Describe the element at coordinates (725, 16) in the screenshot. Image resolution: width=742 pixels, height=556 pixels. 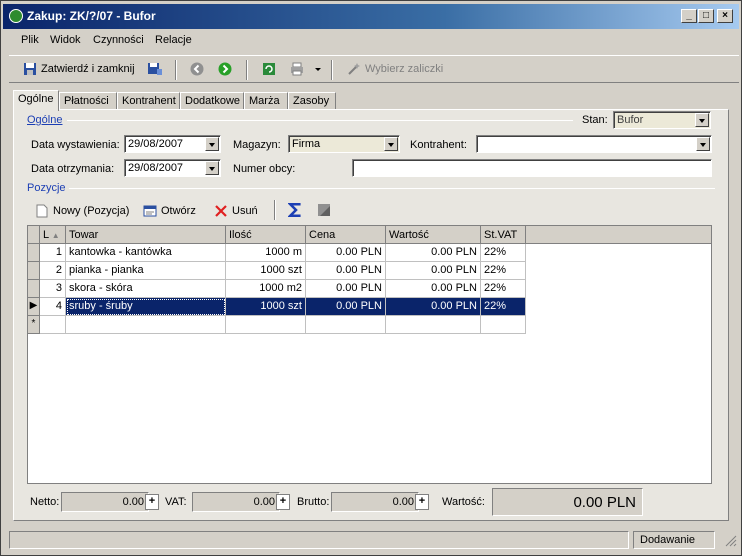
I see `close-button: ×` at that location.